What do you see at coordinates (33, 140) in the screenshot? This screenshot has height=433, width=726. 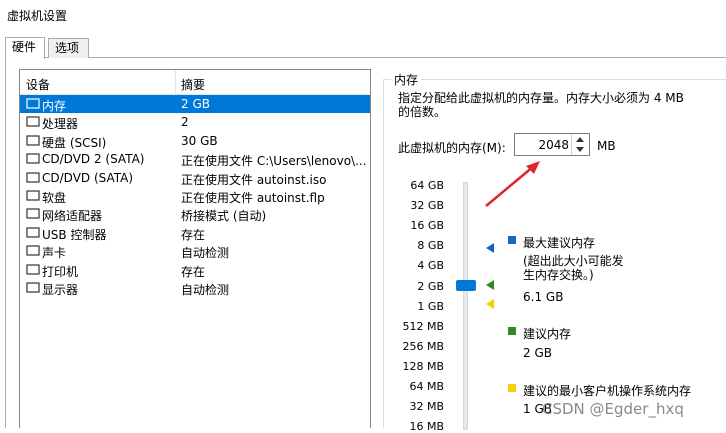 I see `disk-icon` at bounding box center [33, 140].